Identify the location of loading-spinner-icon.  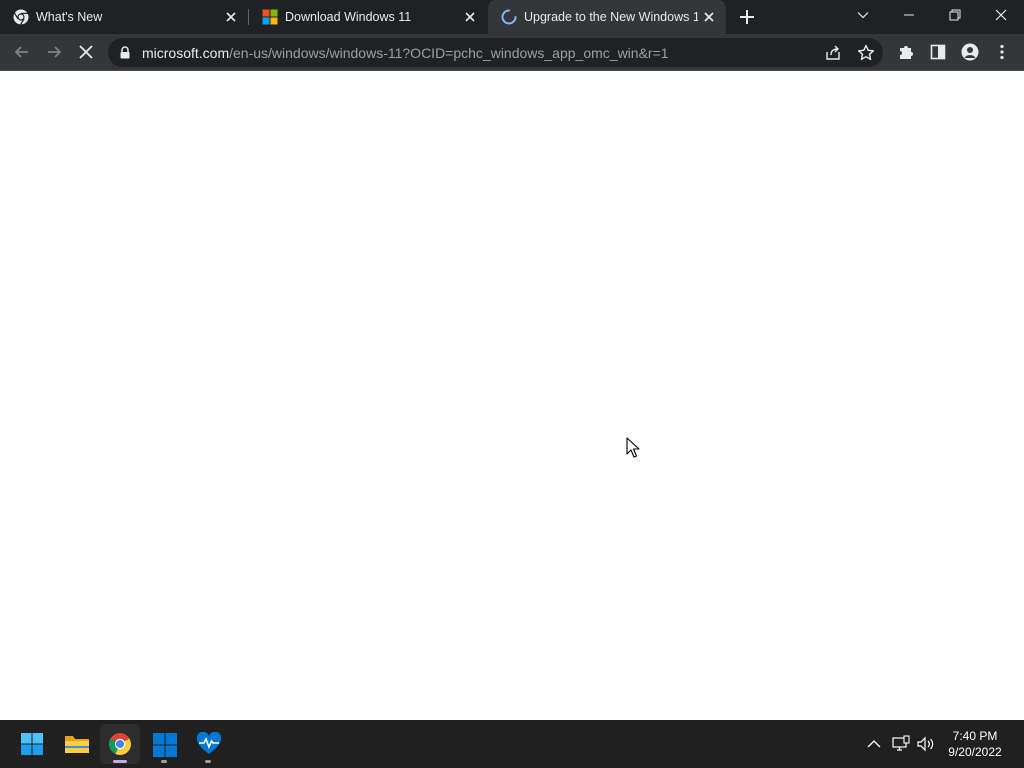
(509, 17).